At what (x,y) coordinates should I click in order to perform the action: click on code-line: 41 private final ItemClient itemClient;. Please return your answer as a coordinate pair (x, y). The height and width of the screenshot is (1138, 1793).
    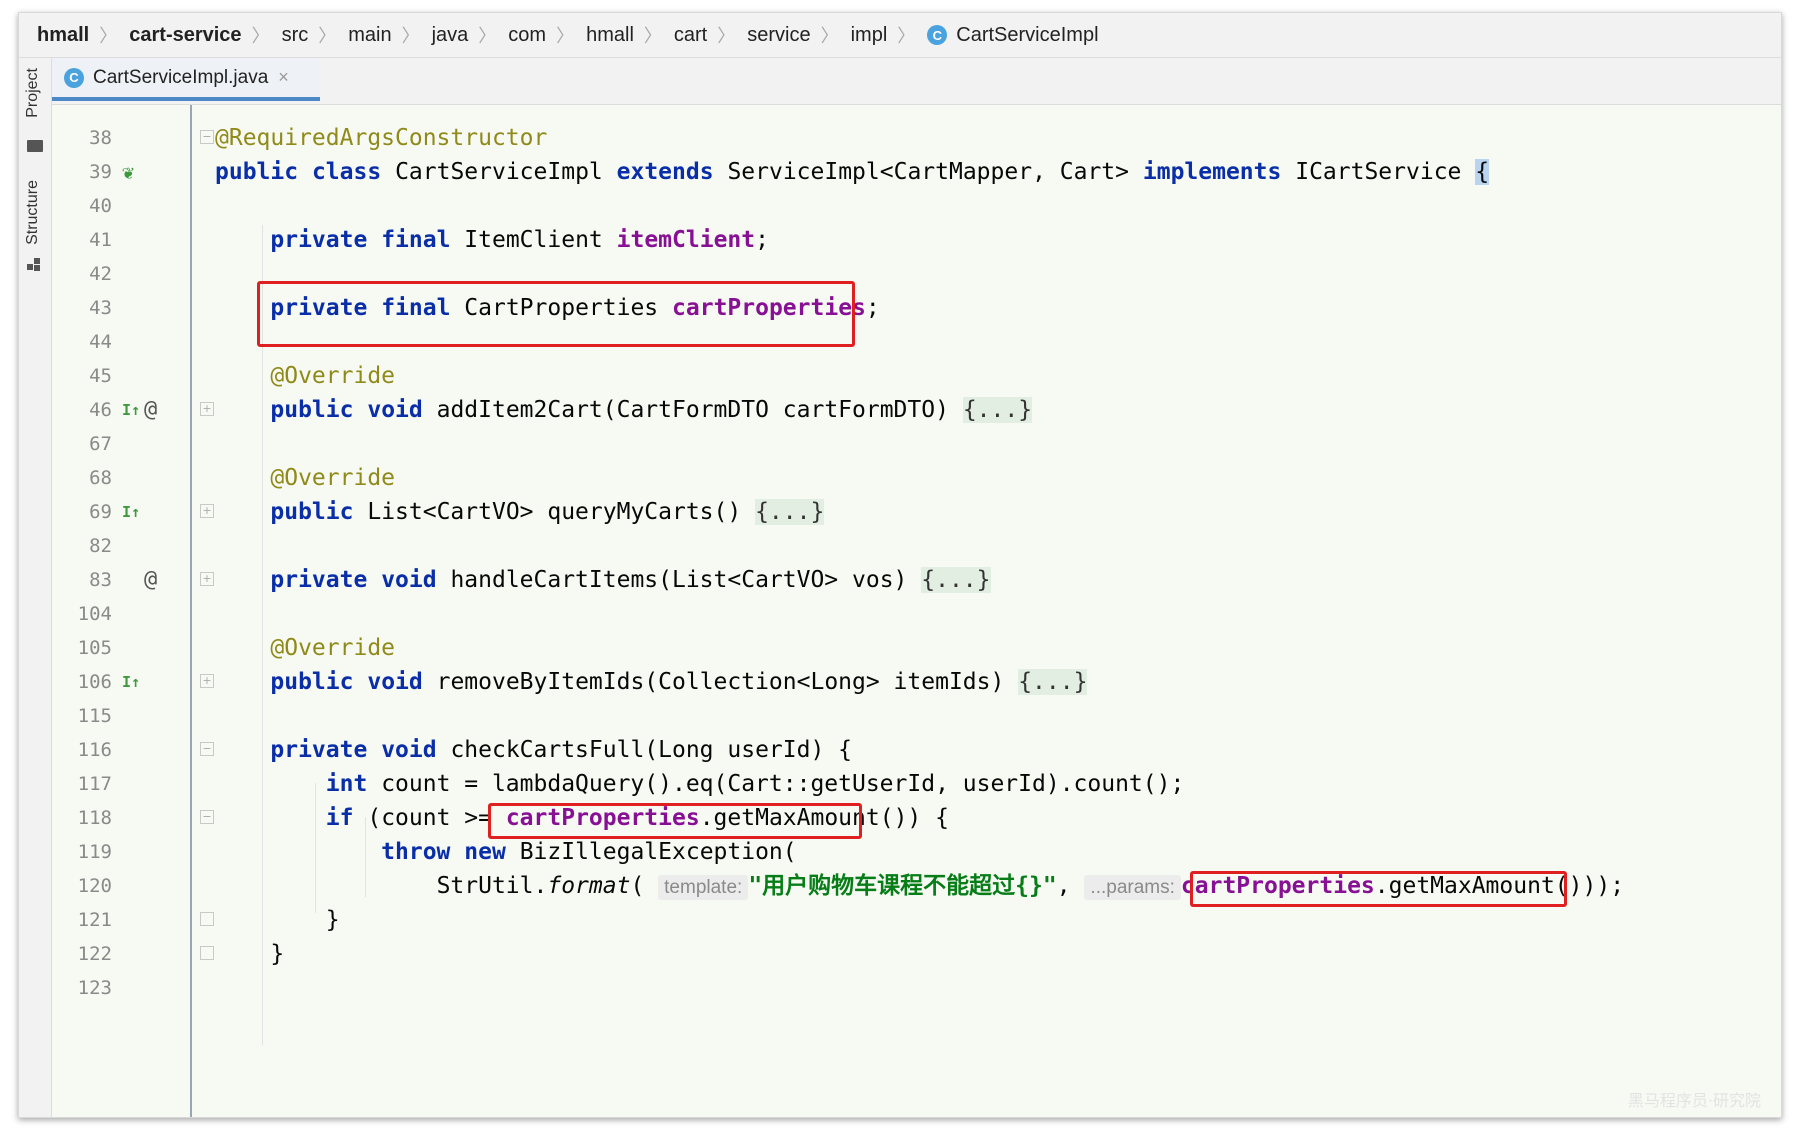
    Looking at the image, I should click on (916, 240).